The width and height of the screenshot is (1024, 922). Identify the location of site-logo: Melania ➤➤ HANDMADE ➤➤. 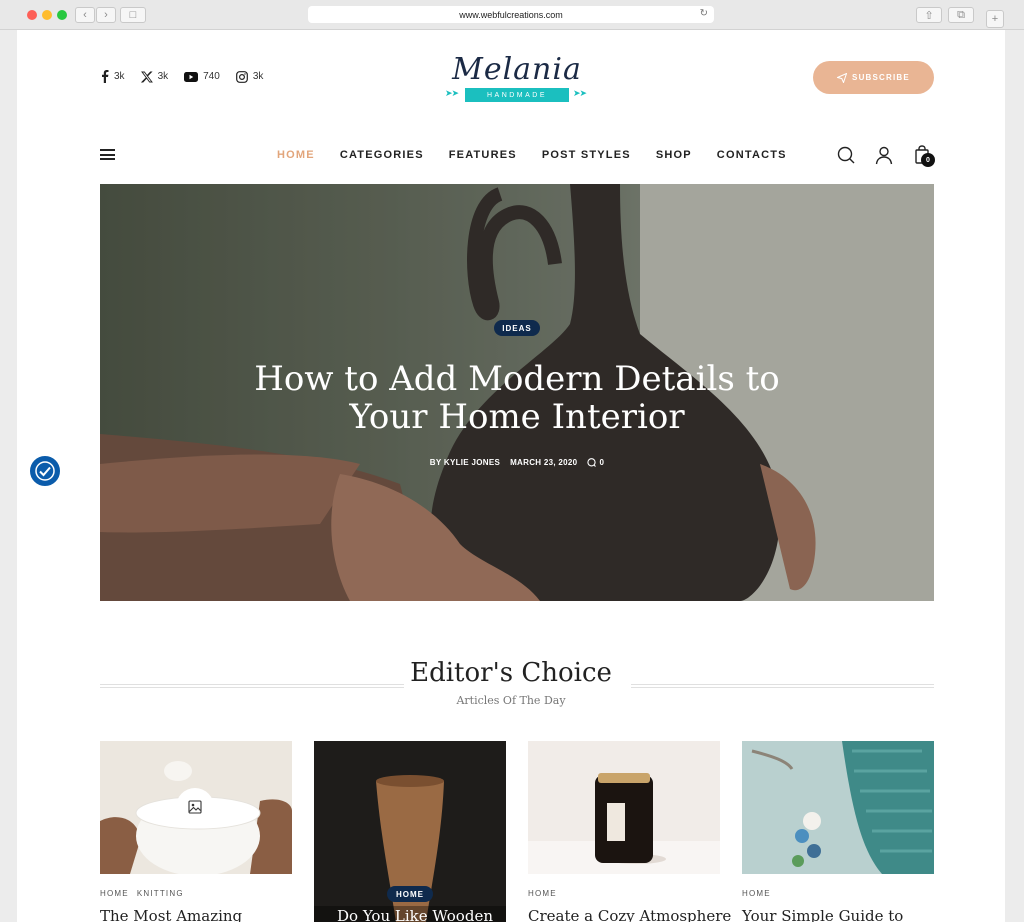
(517, 80).